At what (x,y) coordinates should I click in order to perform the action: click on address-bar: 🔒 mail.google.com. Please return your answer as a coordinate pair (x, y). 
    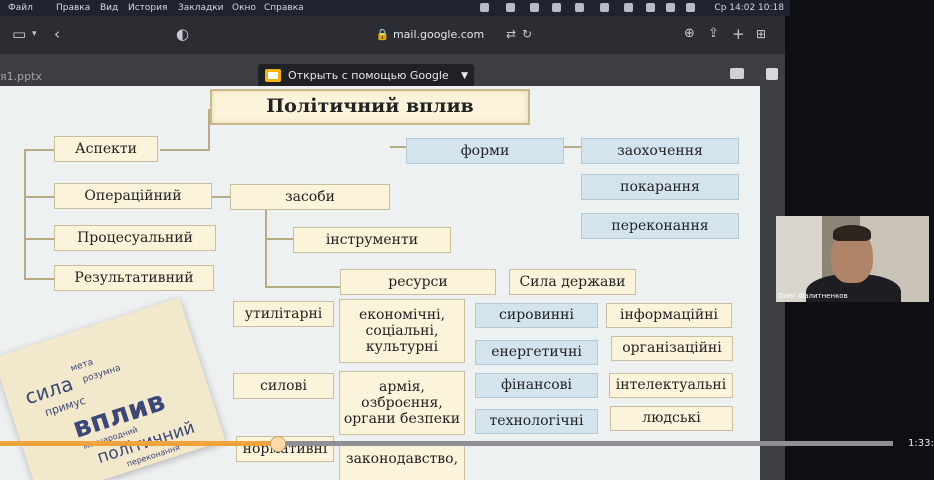
    Looking at the image, I should click on (430, 35).